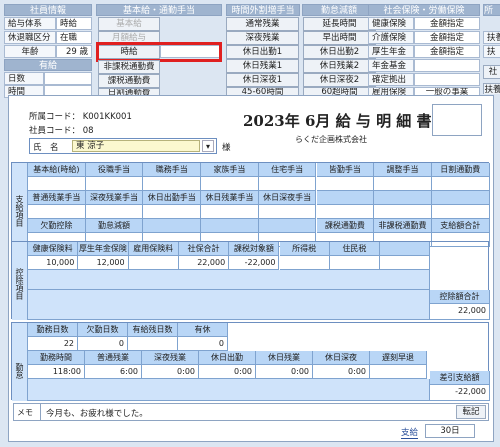  Describe the element at coordinates (447, 65) in the screenshot. I see `pension-fund-value` at that location.